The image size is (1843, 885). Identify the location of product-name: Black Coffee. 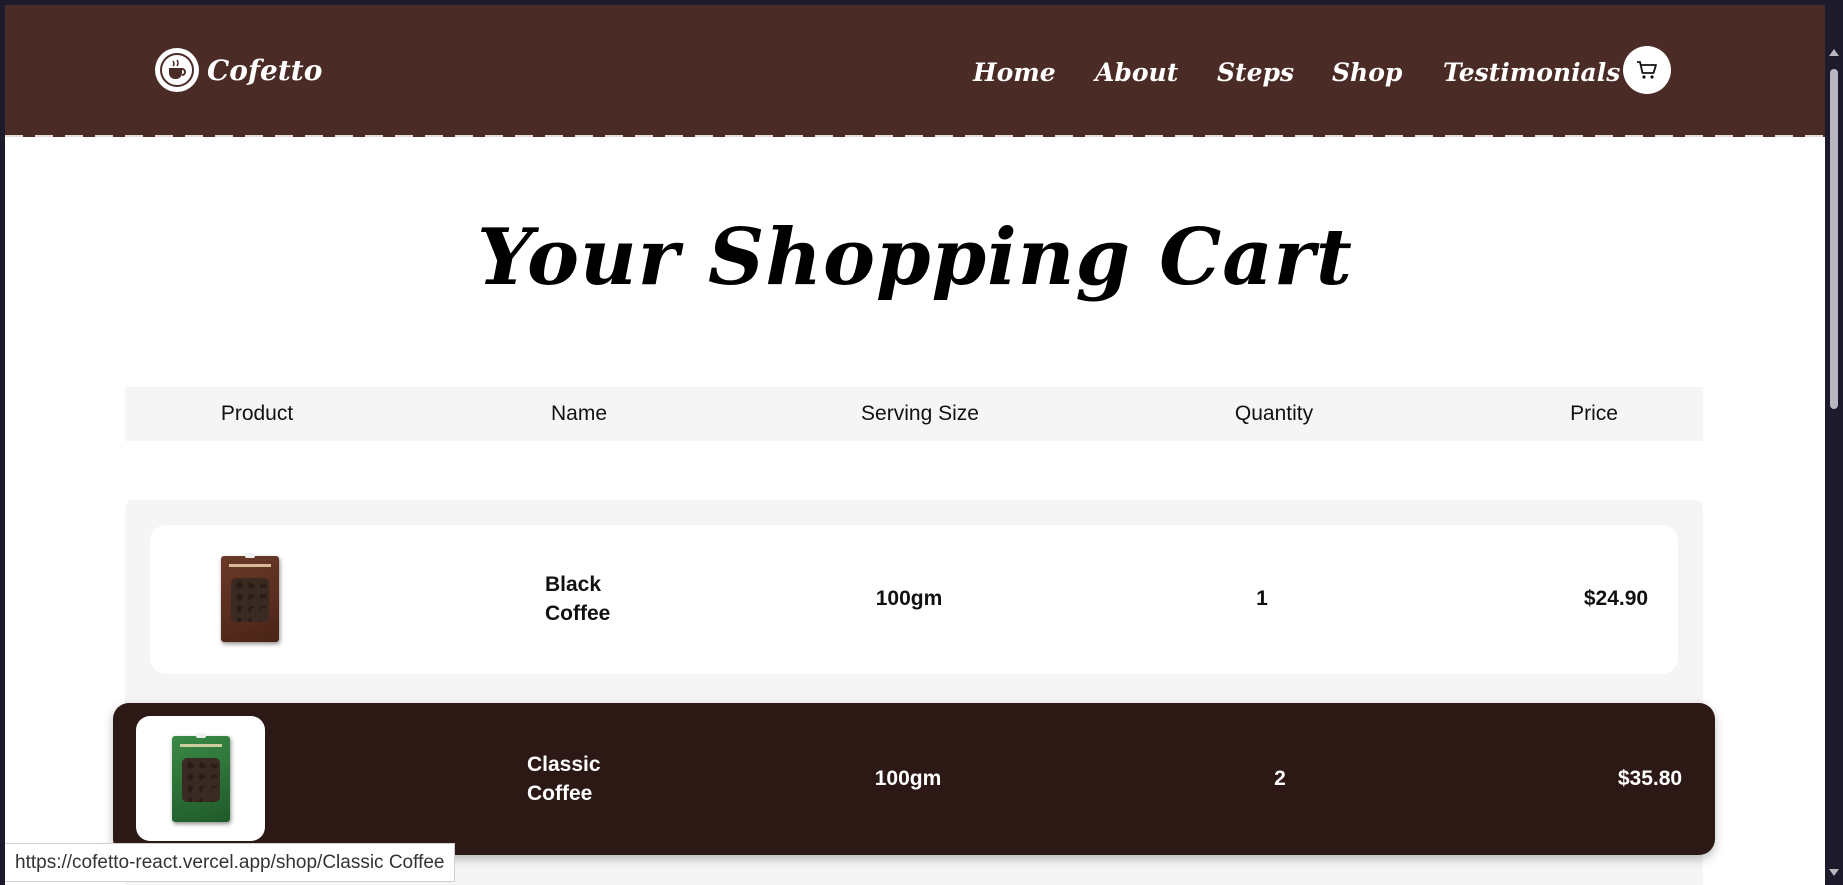
(578, 599).